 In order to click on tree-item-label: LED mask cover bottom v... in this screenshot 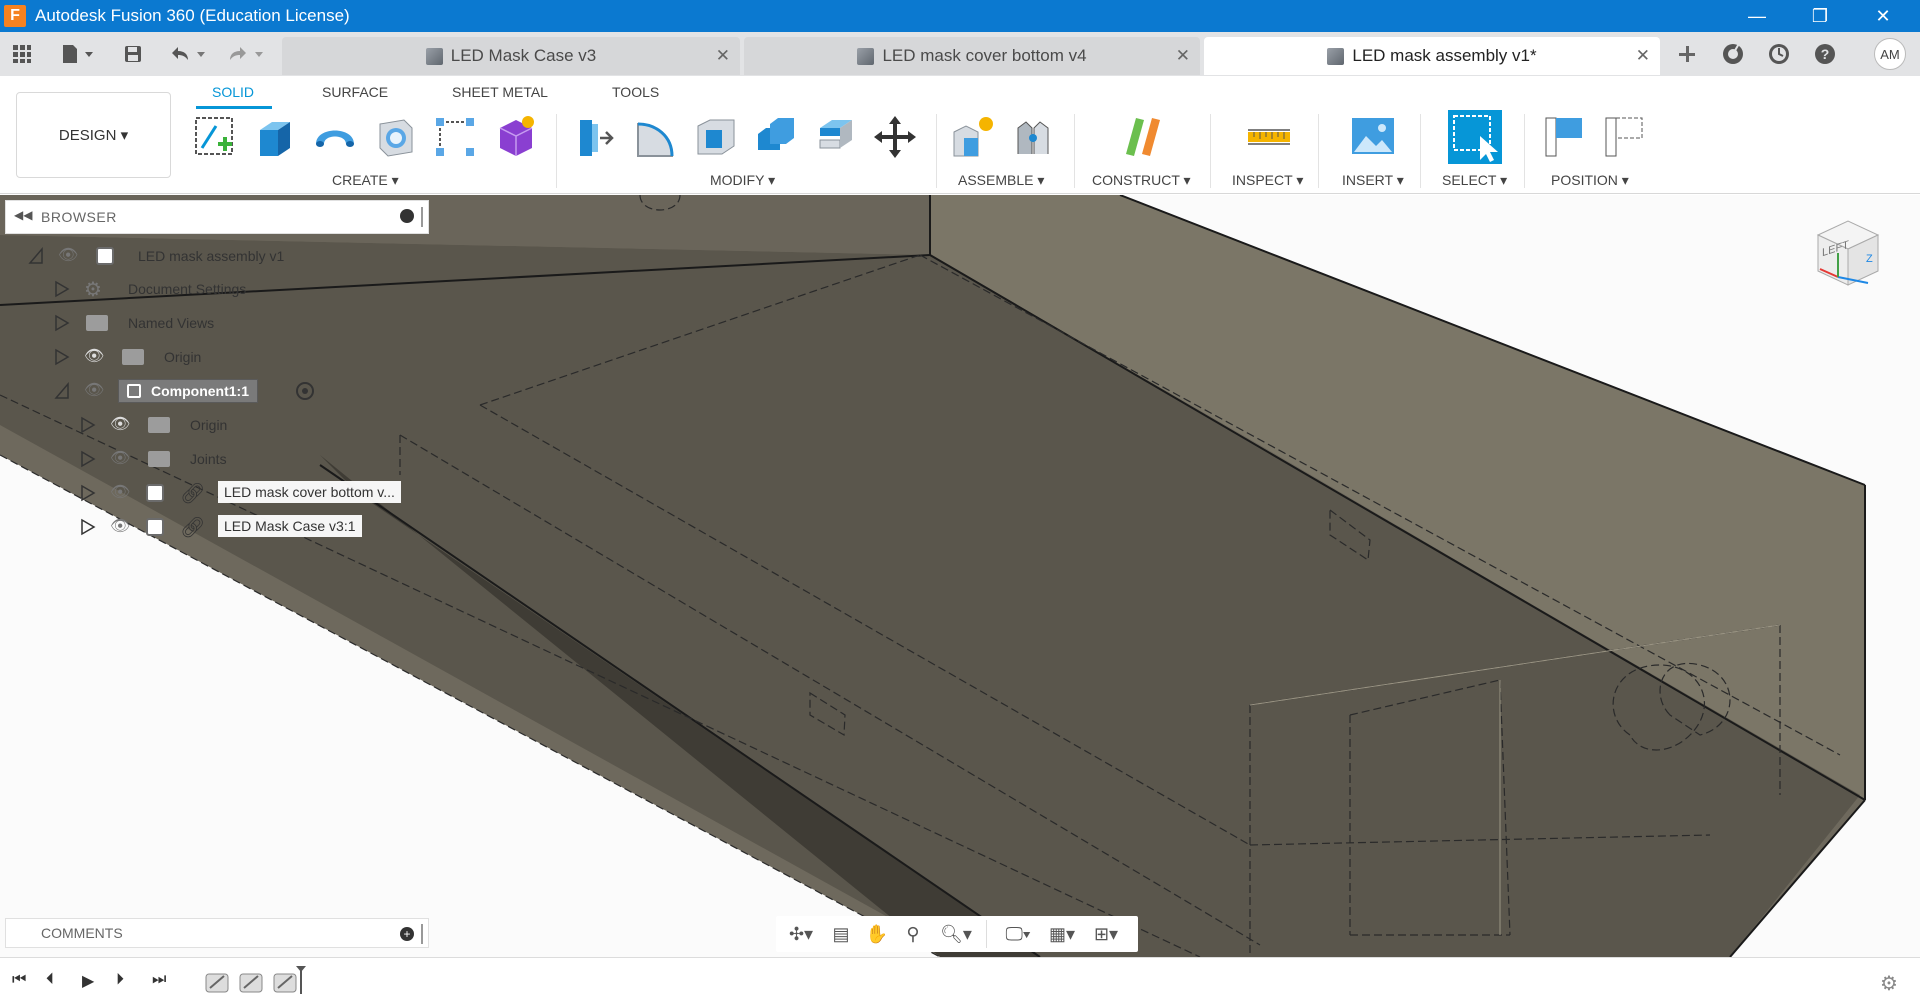, I will do `click(309, 492)`.